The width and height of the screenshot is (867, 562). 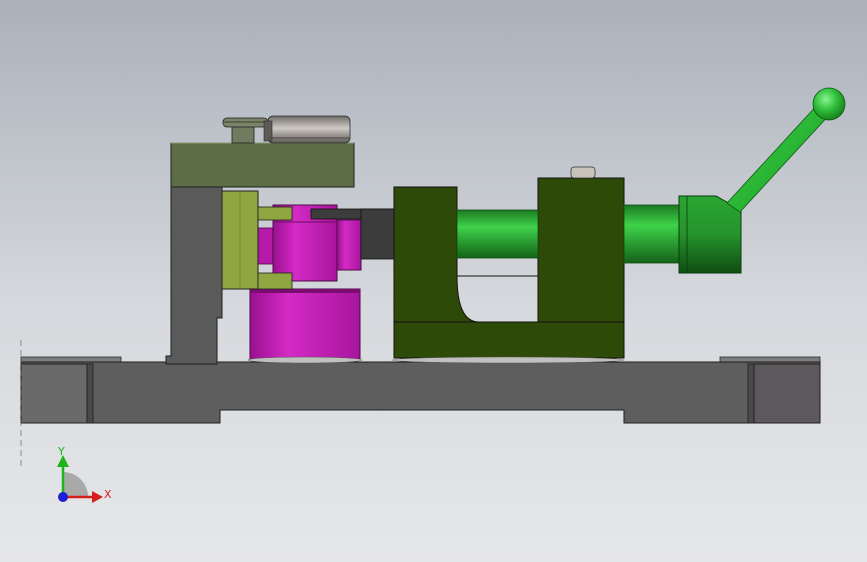 I want to click on top-arm, so click(x=262, y=165).